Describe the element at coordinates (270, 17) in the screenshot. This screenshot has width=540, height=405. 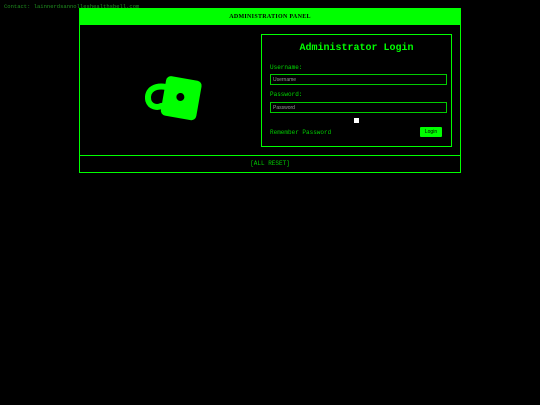
I see `panel-title: ADMINISTRATION PANEL` at that location.